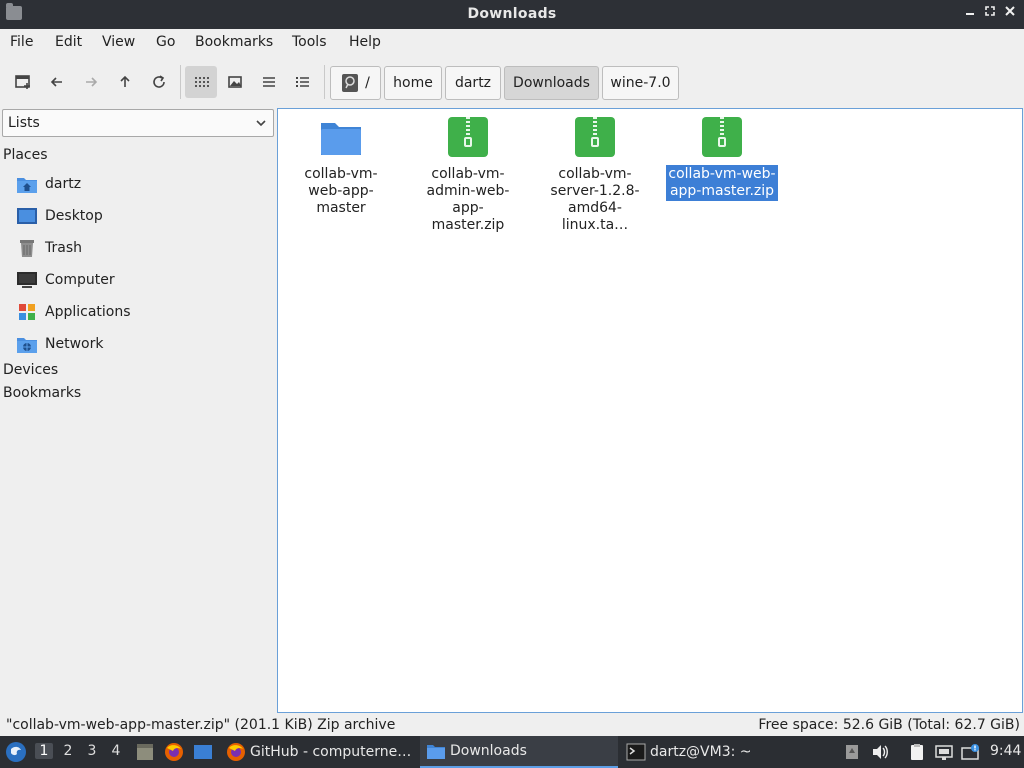 This screenshot has width=1024, height=768. I want to click on start-menu-icon, so click(16, 752).